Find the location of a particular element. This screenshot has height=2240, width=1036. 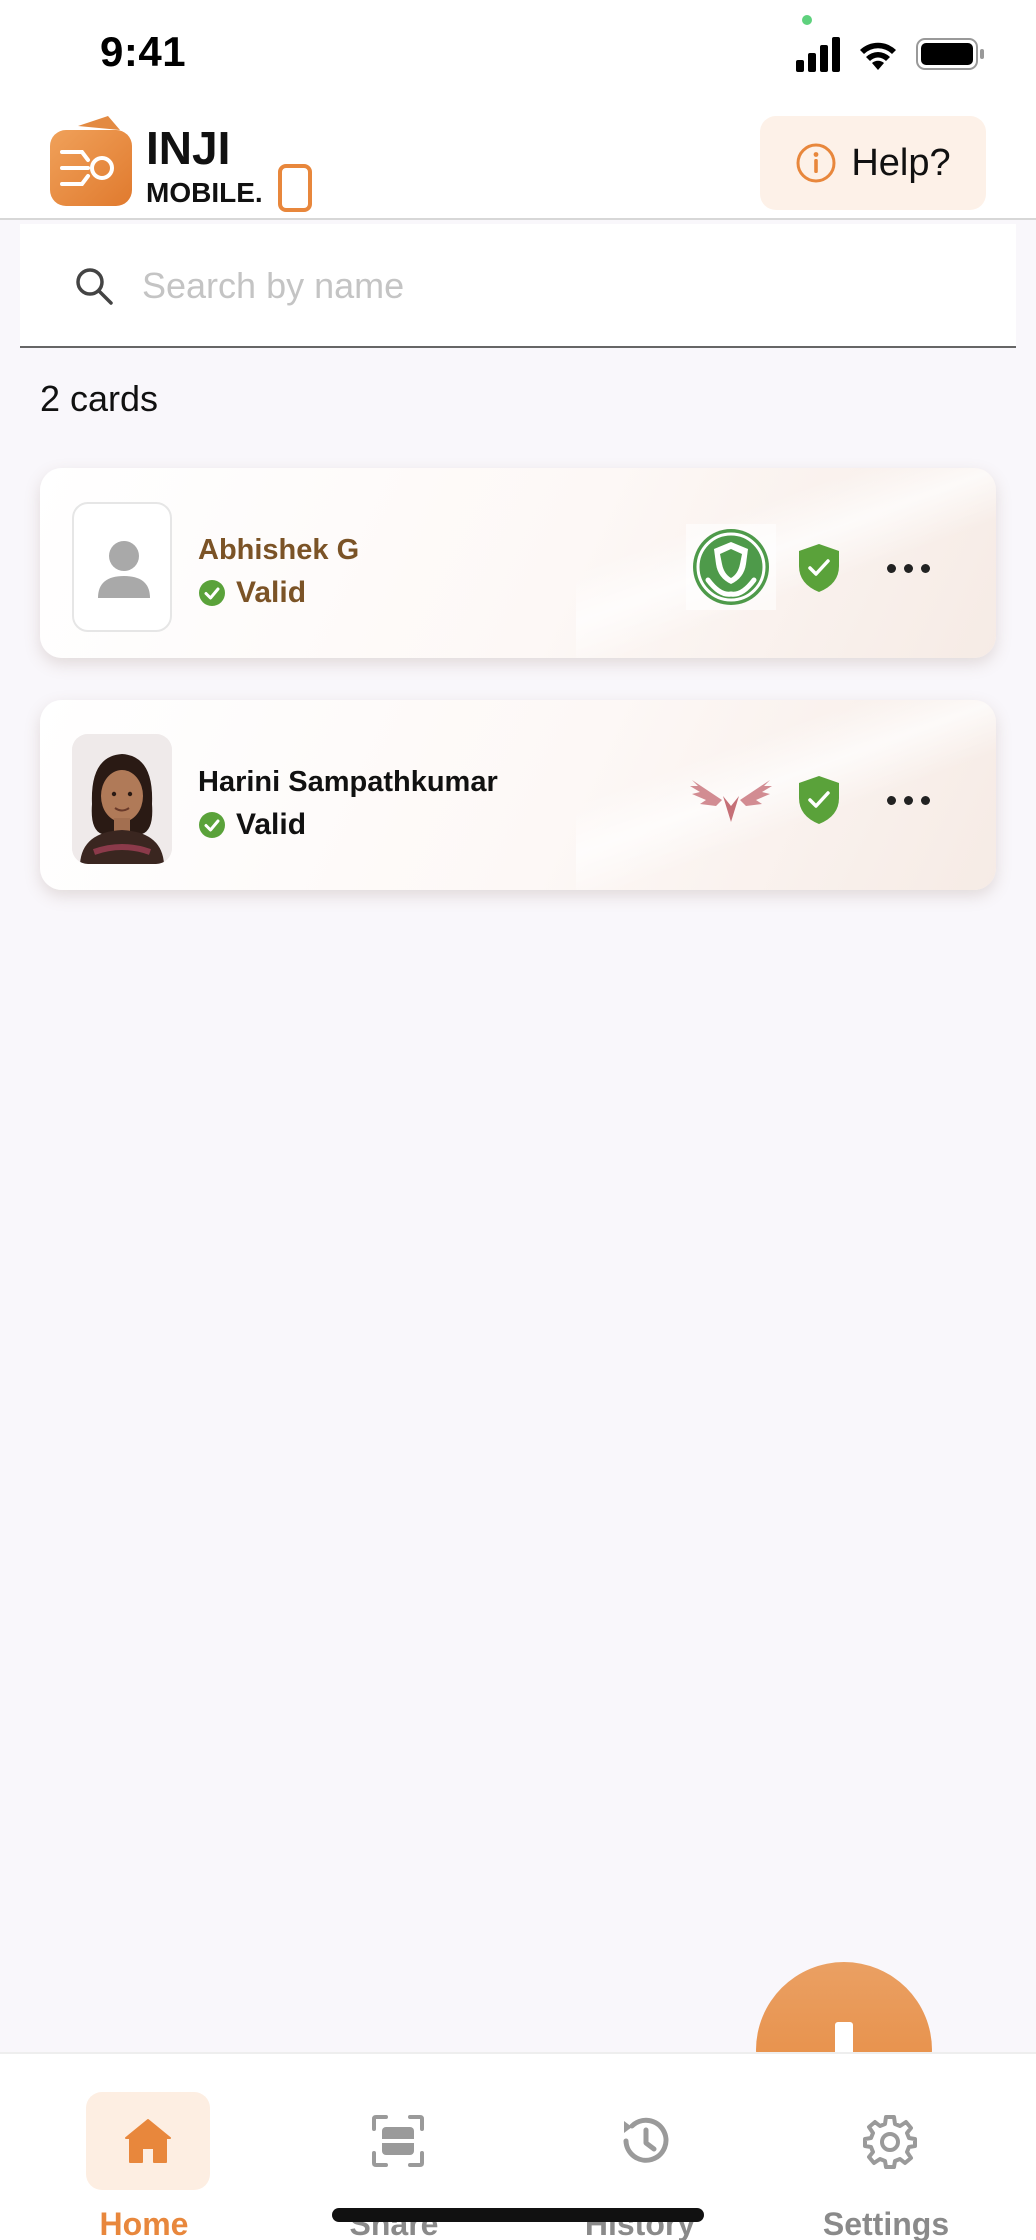

tab-settings-icon-box is located at coordinates (890, 2141).